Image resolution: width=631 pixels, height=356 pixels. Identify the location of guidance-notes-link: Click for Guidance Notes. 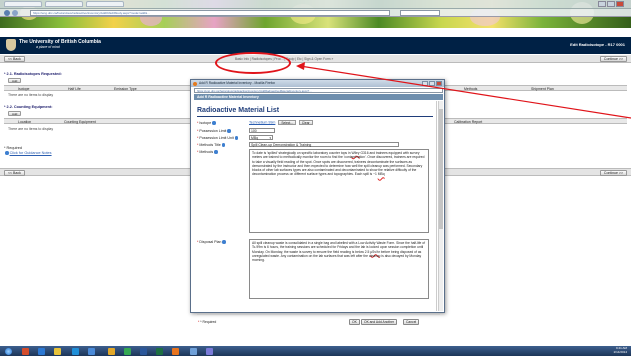
(28, 153).